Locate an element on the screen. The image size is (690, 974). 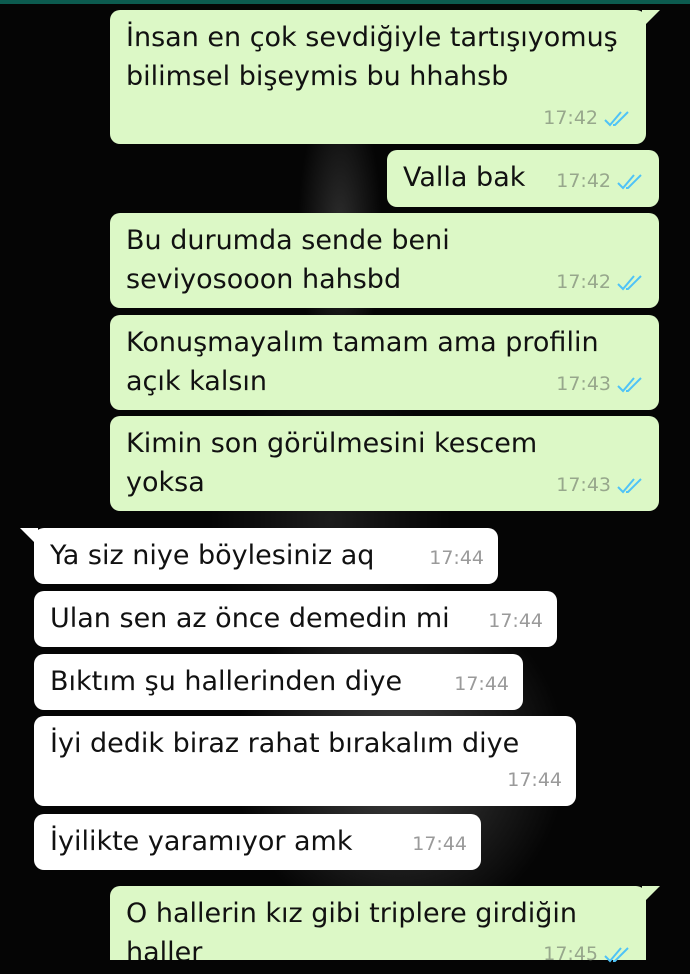
message-text: İyilikte yaramıyor amk is located at coordinates (201, 841).